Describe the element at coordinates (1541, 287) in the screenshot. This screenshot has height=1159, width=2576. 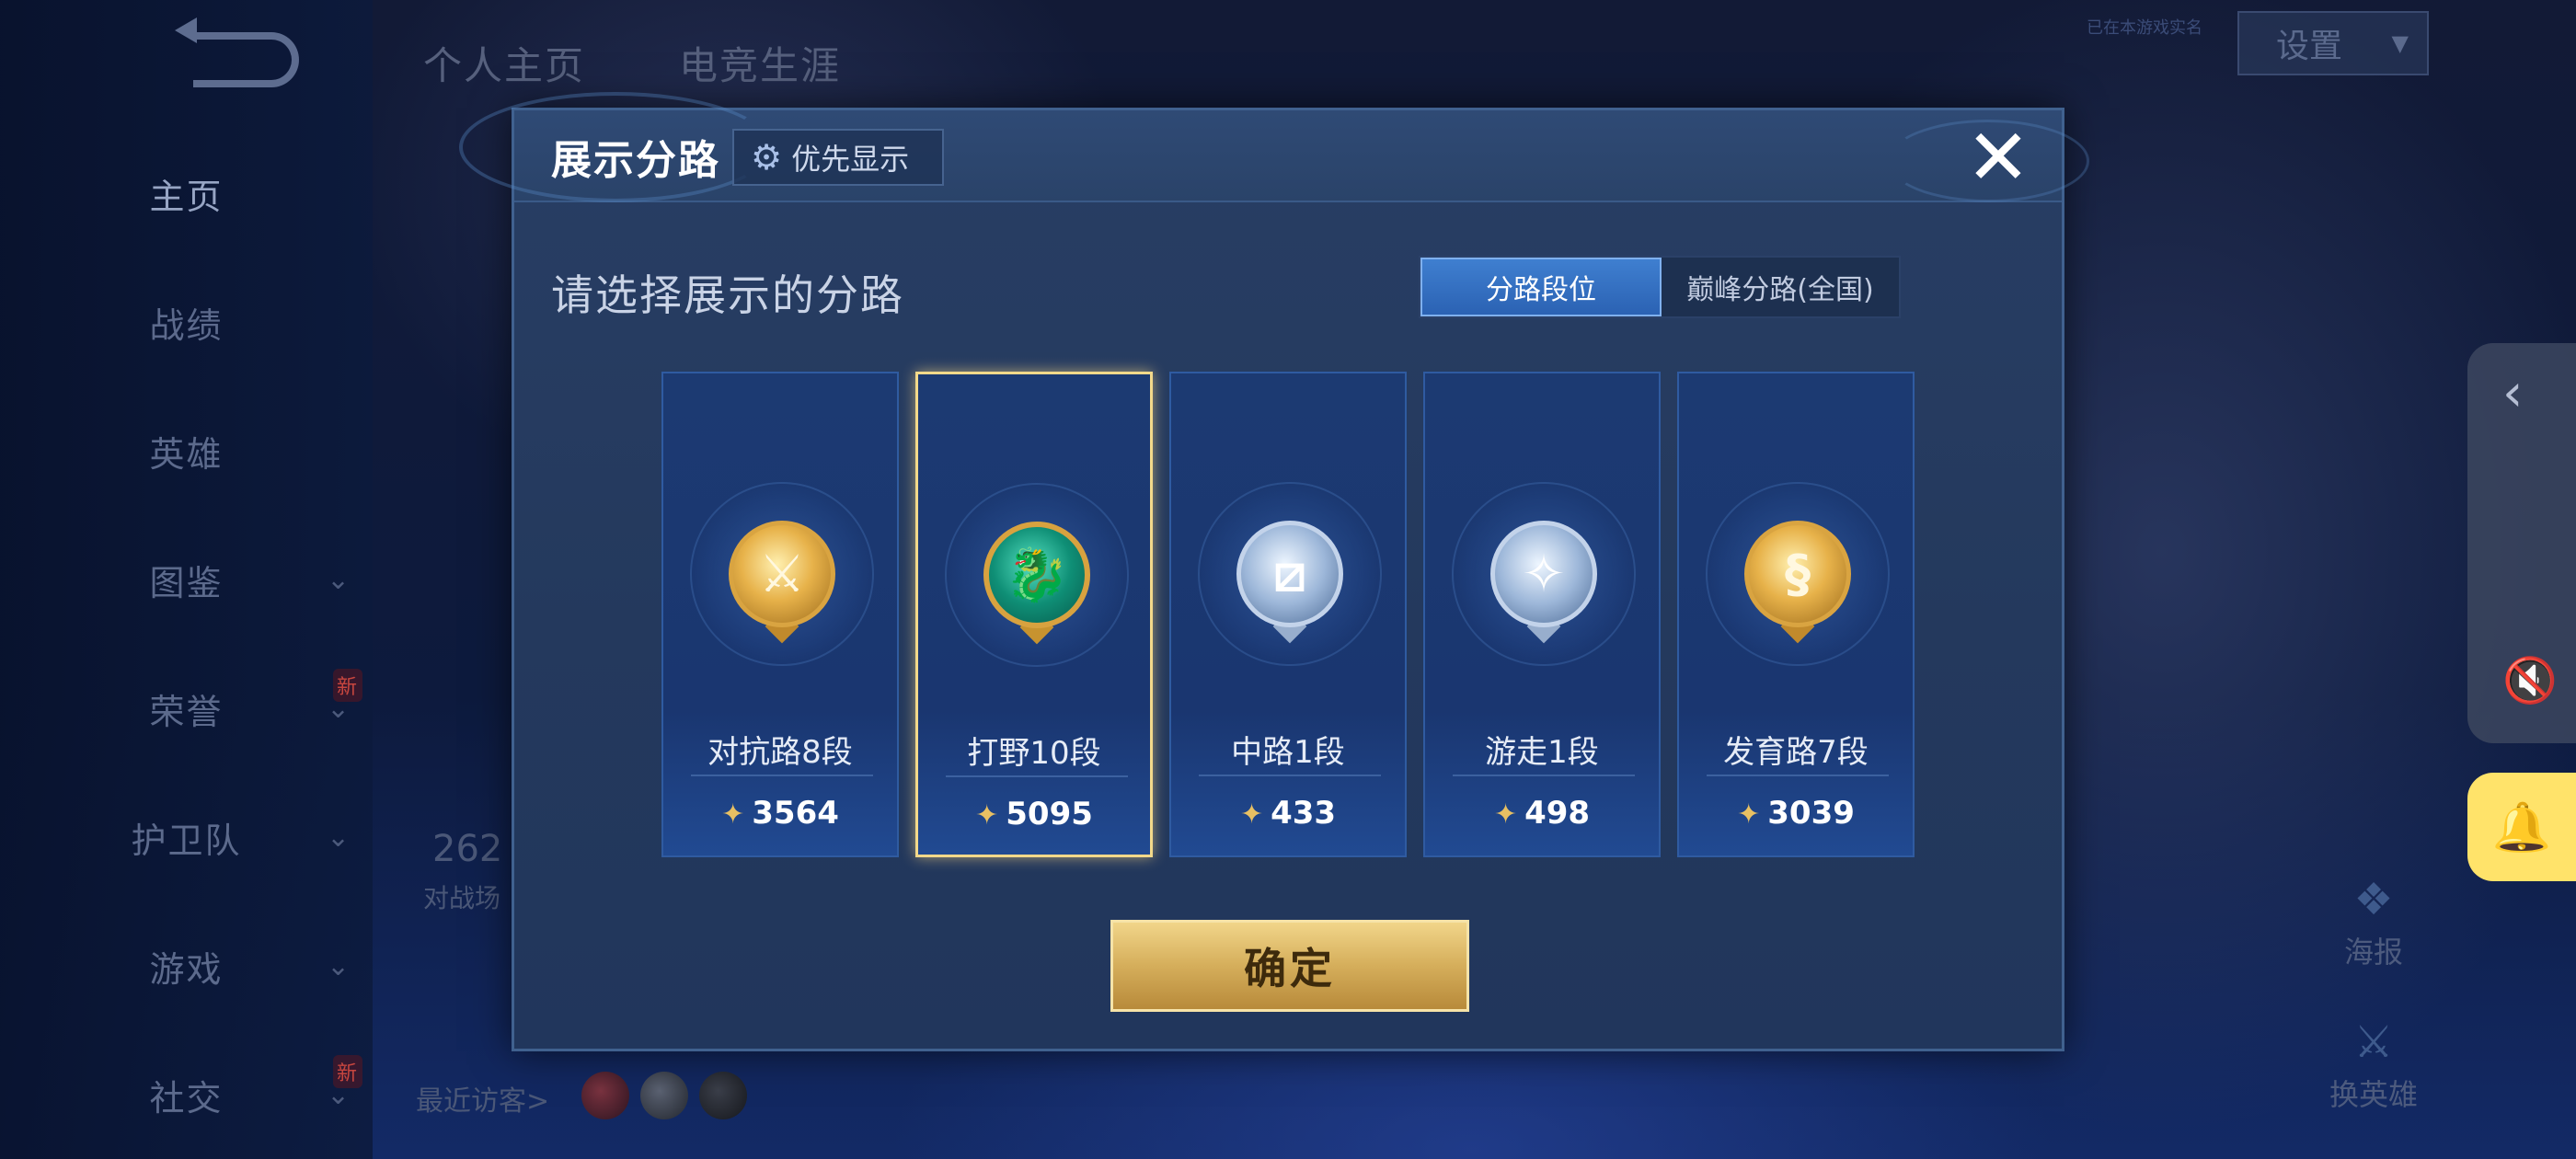
I see `tab-lane-rank: 分路段位` at that location.